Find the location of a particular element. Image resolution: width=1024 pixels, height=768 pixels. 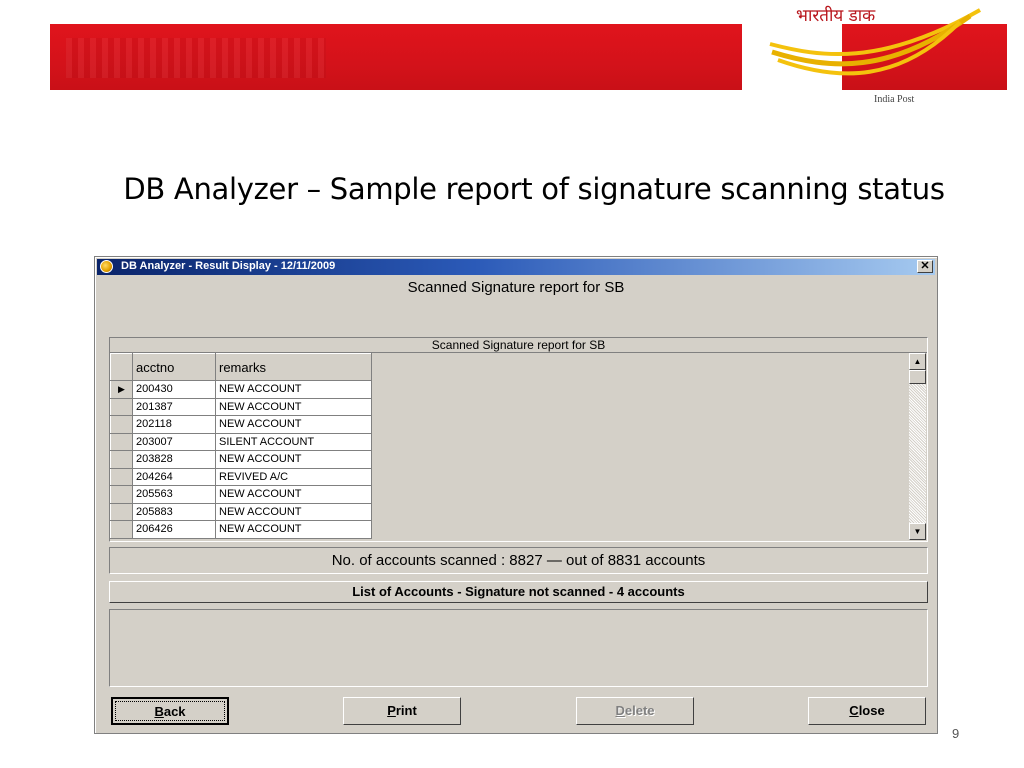

close-mnemonic: C is located at coordinates (854, 710).